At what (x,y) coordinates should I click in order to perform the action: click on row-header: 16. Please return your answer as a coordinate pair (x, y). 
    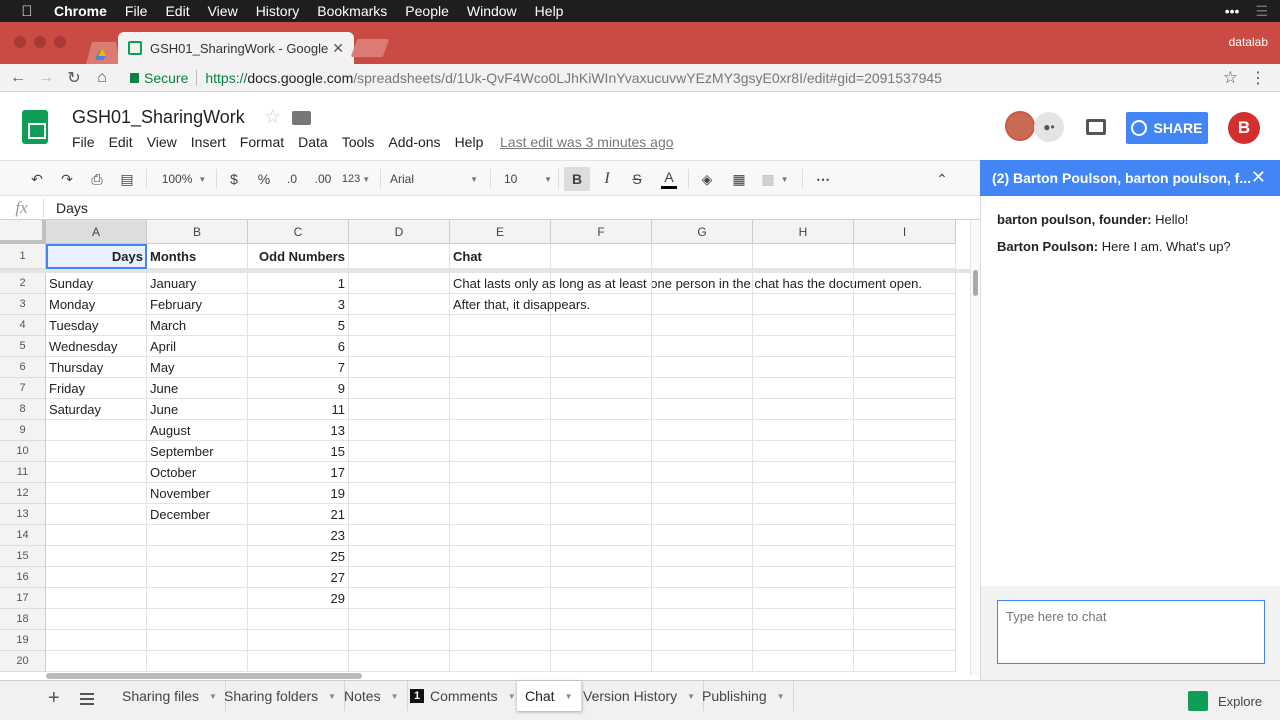
    Looking at the image, I should click on (23, 577).